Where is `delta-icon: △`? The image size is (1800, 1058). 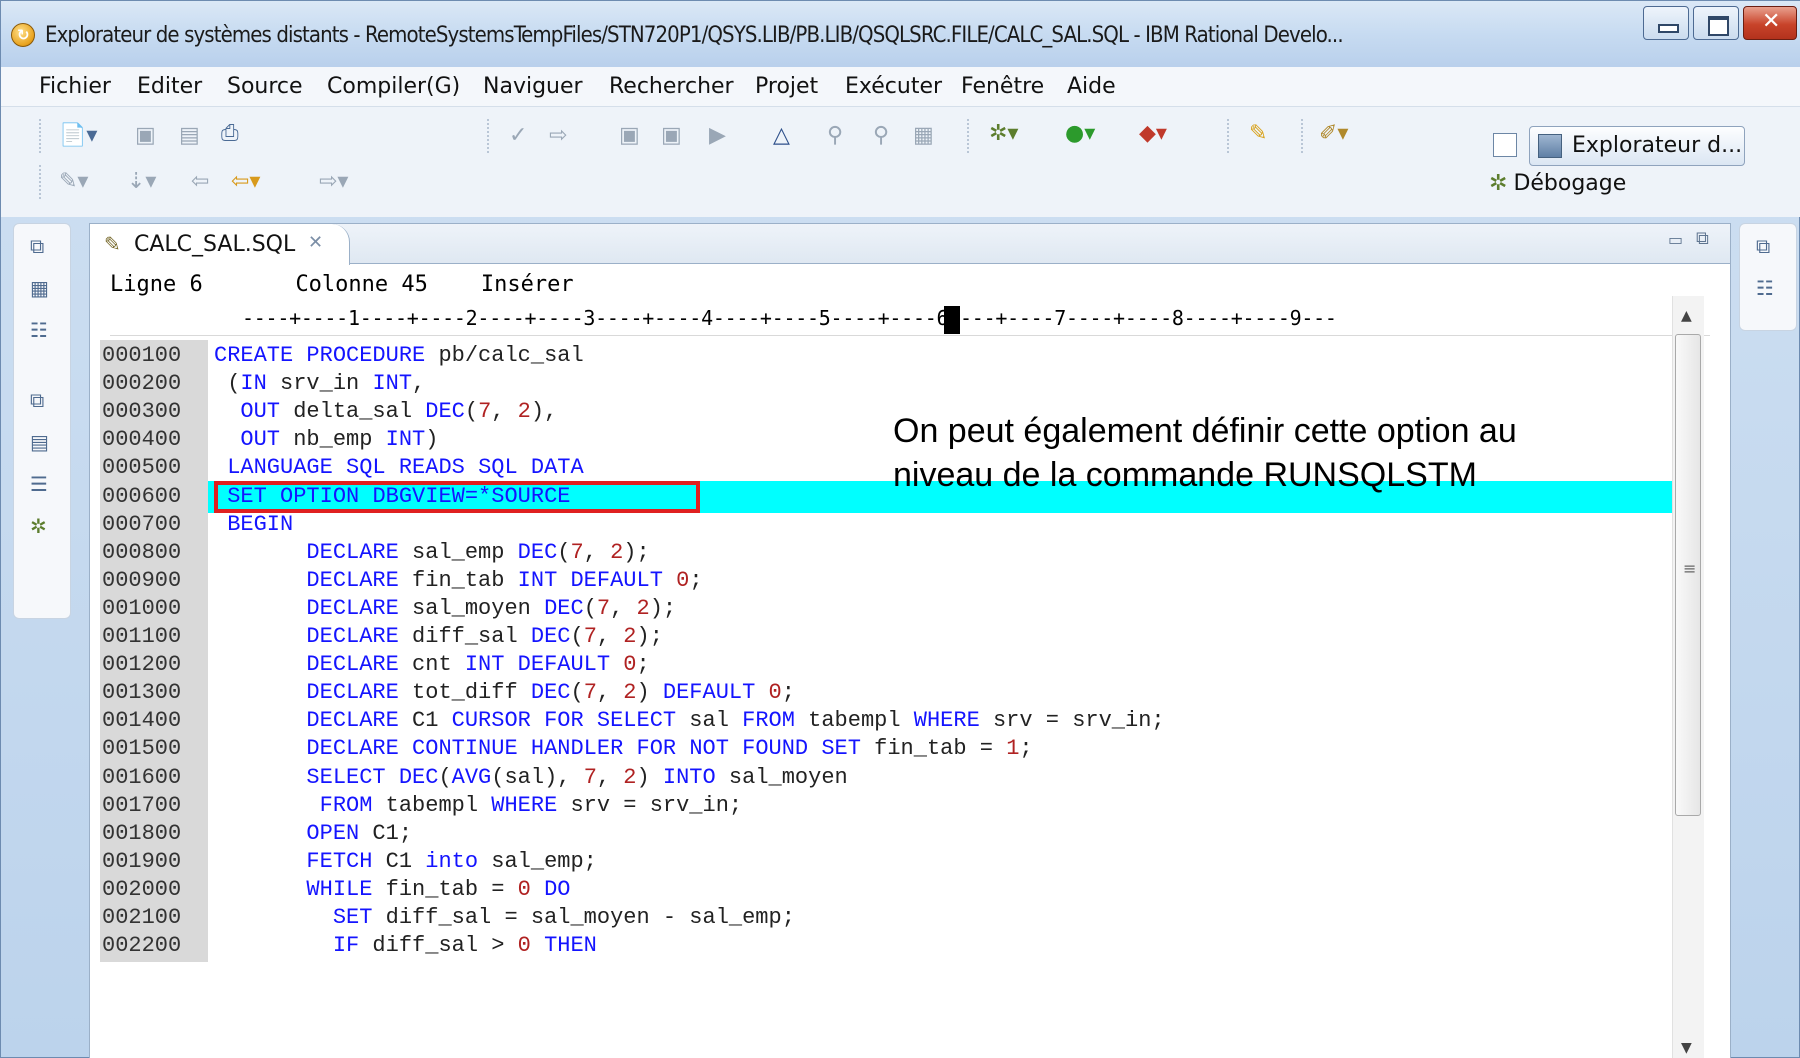 delta-icon: △ is located at coordinates (781, 136).